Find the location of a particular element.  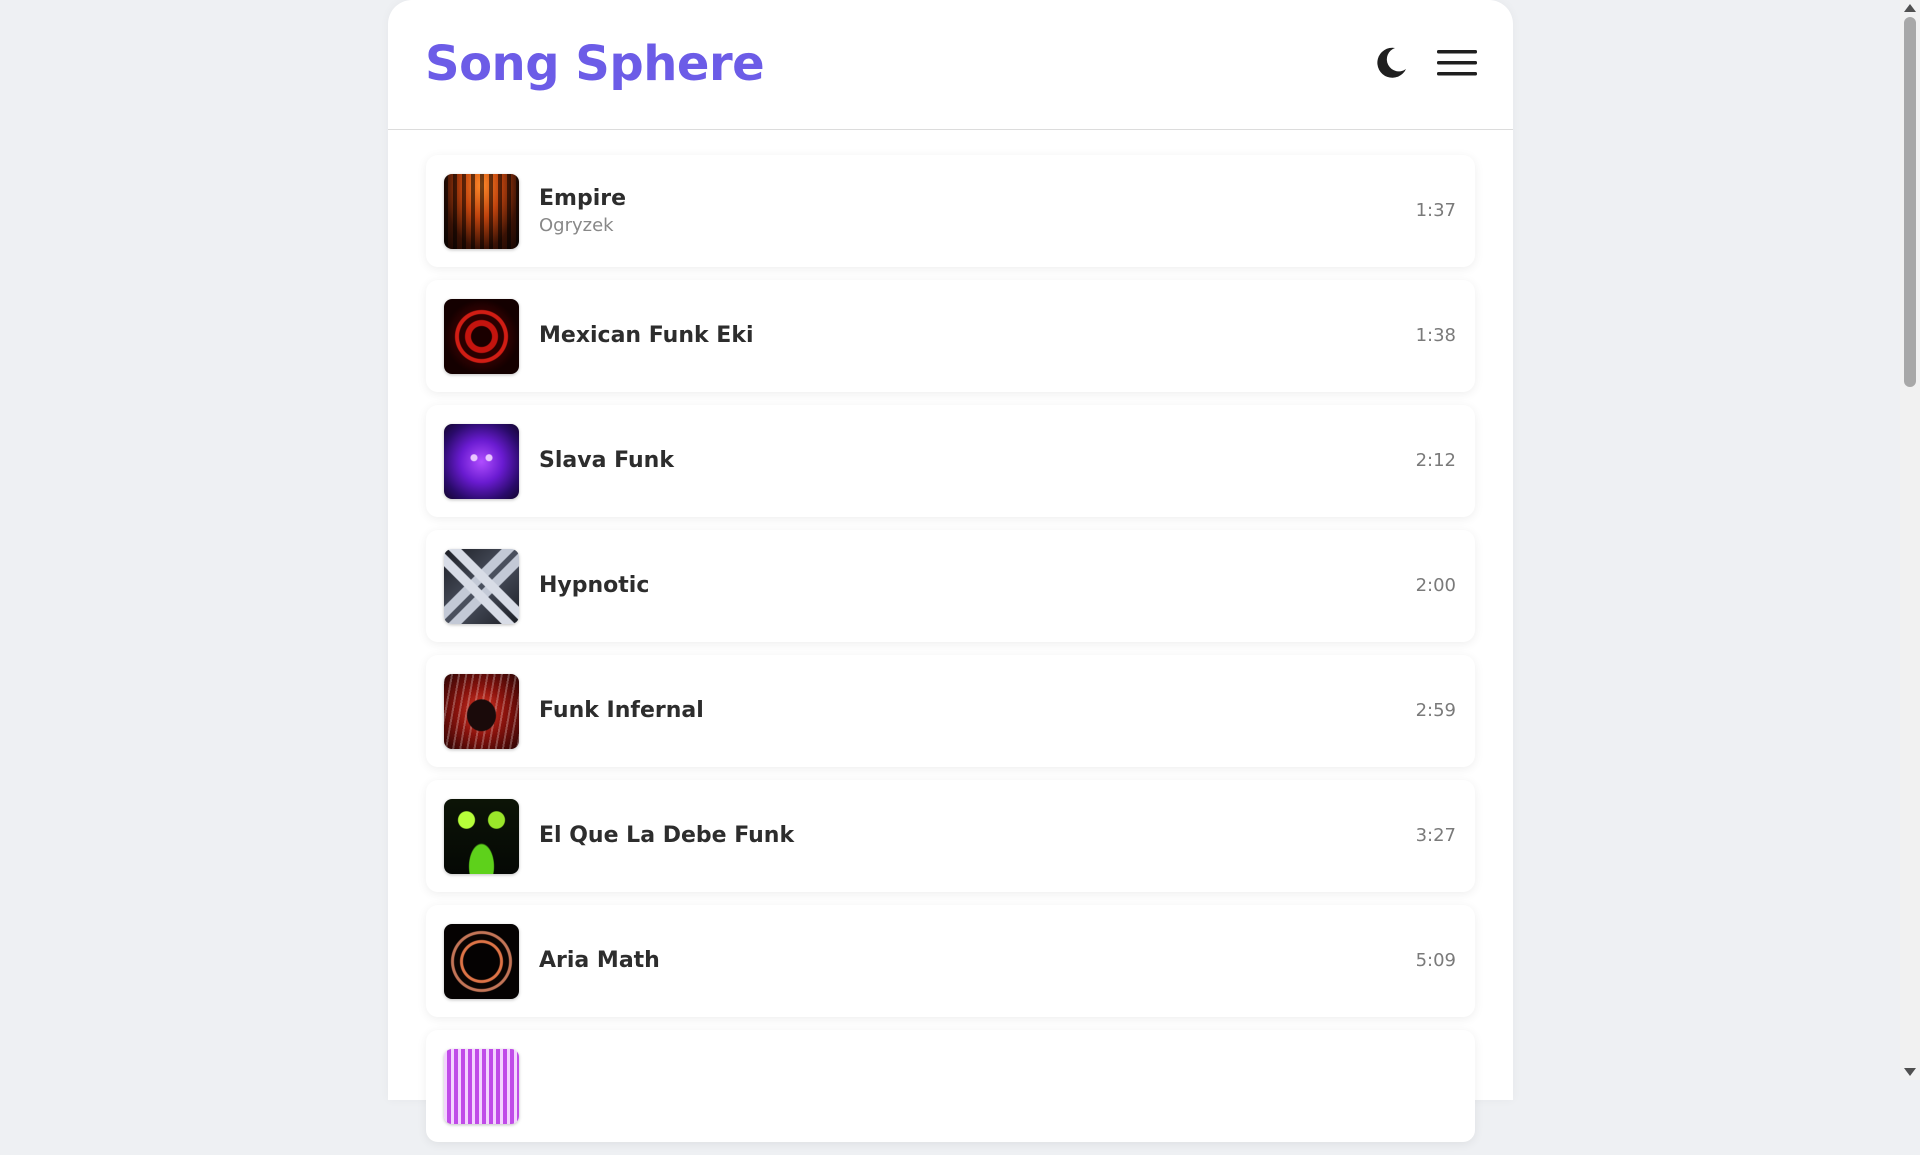

track-info: Hypnotic is located at coordinates (594, 586).